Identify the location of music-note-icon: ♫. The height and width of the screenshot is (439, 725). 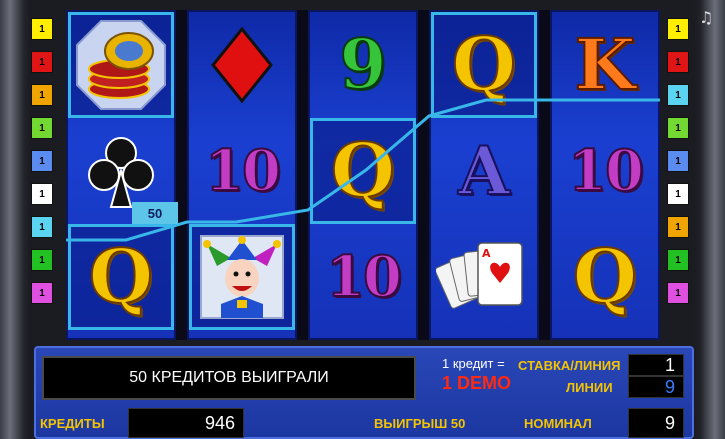
(709, 18).